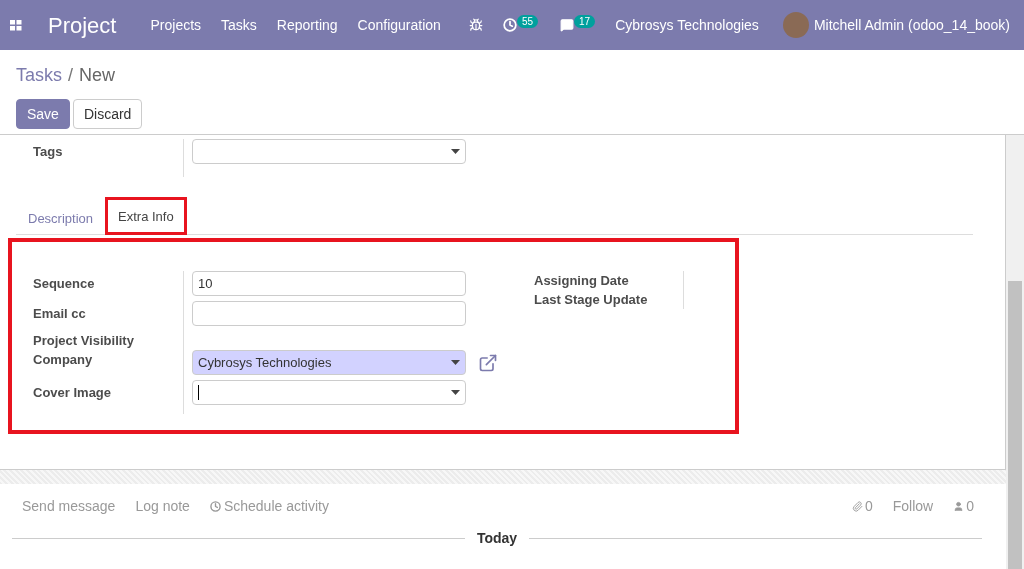  What do you see at coordinates (329, 313) in the screenshot?
I see `input-field` at bounding box center [329, 313].